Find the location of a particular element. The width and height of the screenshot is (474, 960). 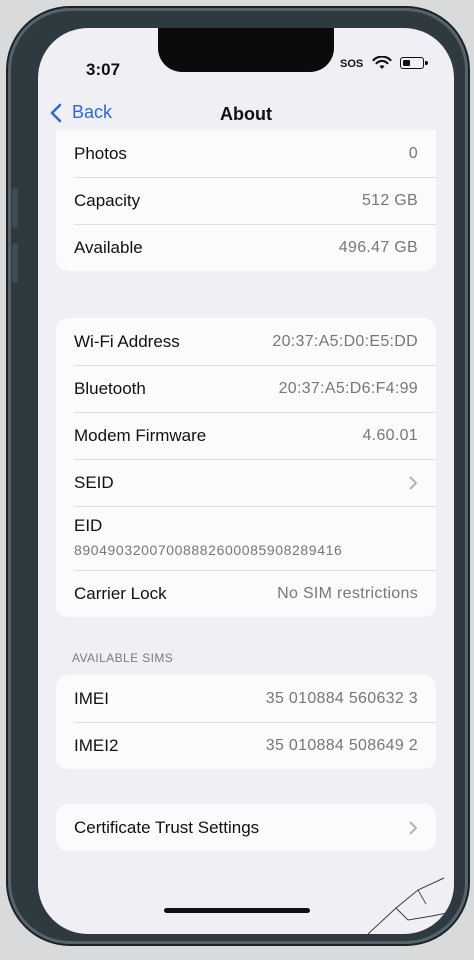

certificate-trust-settings-row: Certificate Trust Settings is located at coordinates (246, 827).